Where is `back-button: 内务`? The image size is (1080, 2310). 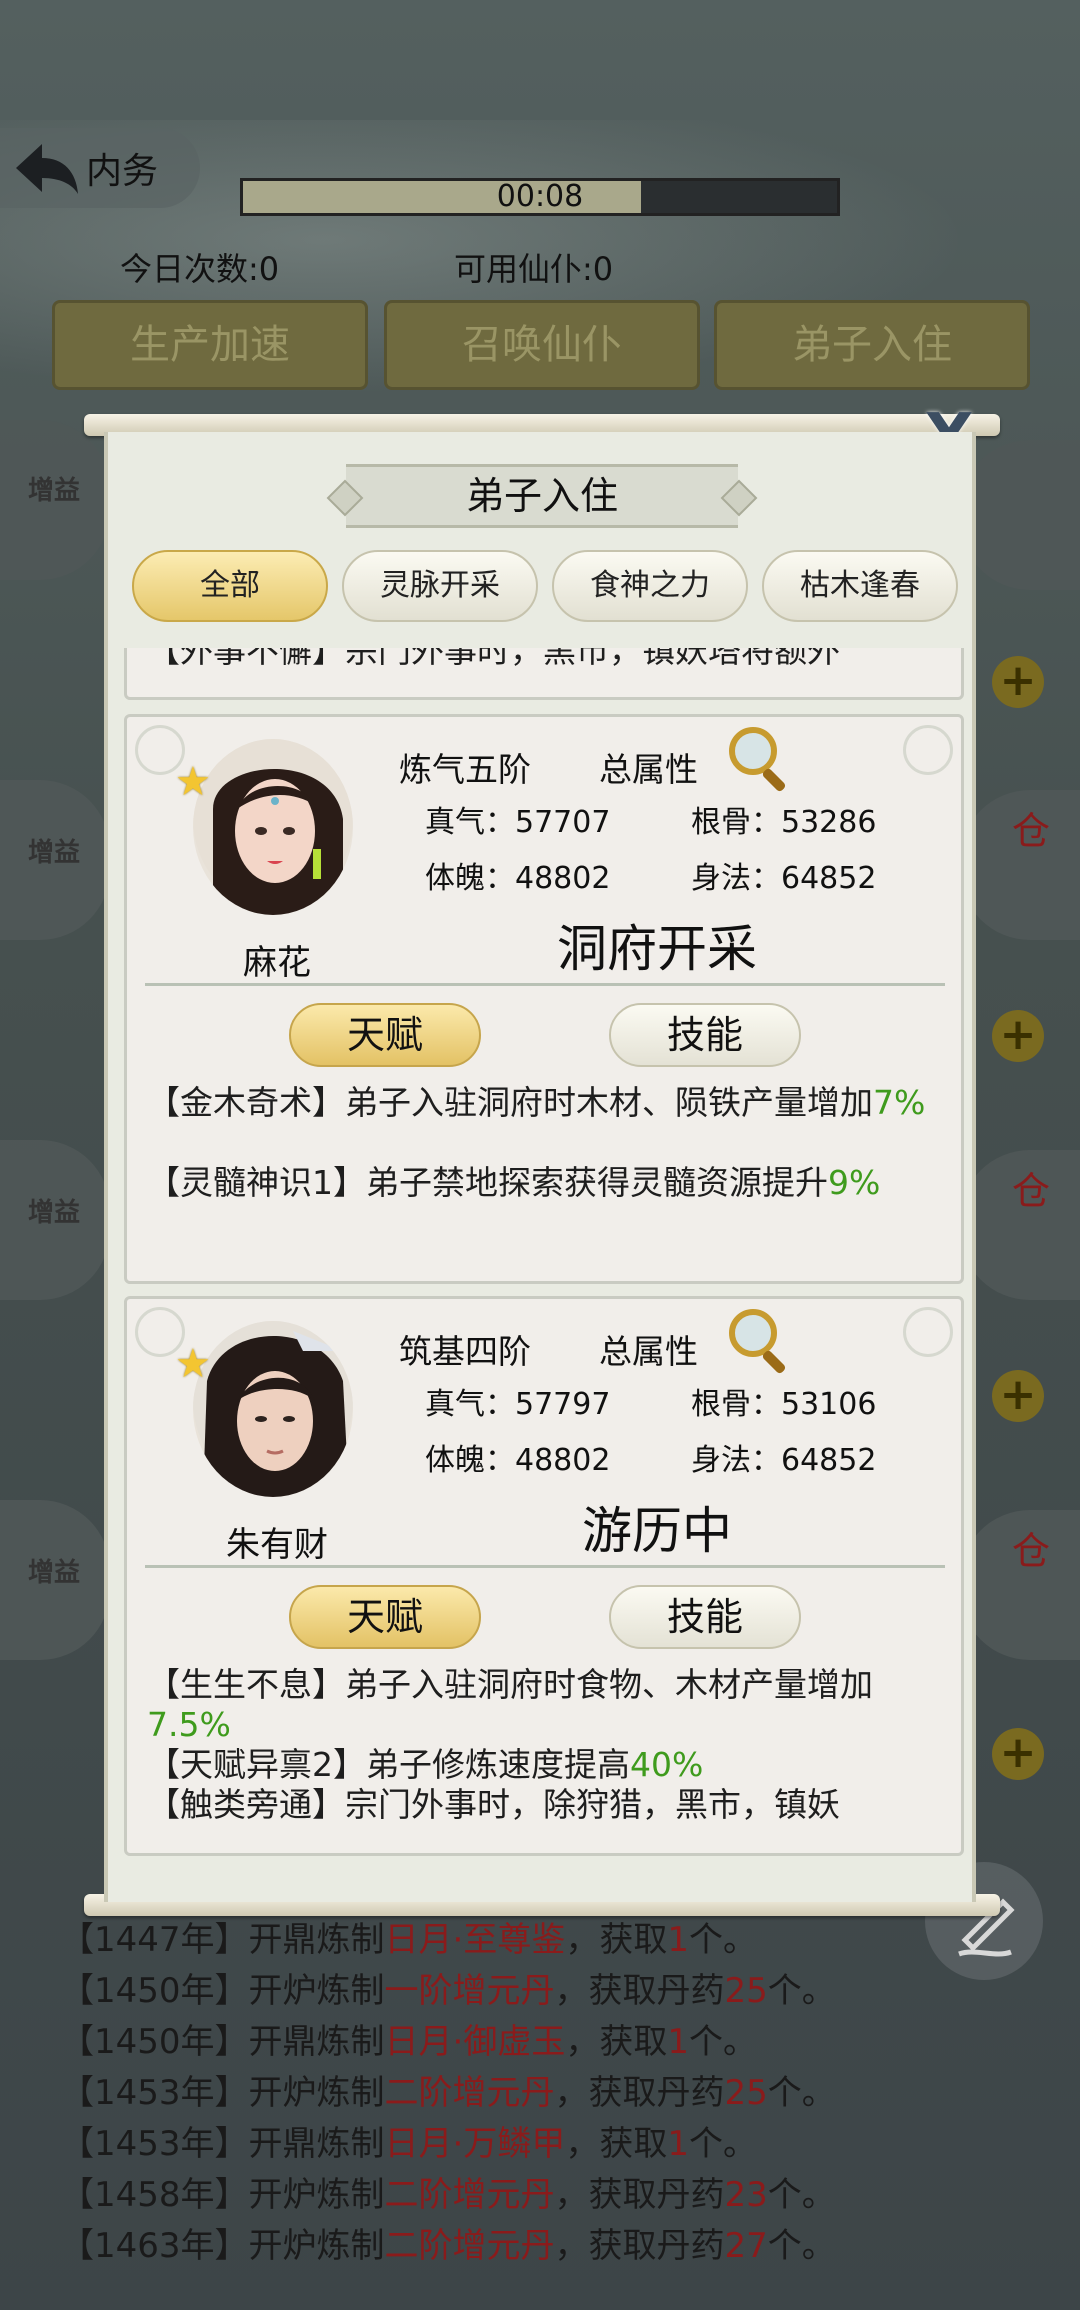
back-button: 内务 is located at coordinates (100, 168).